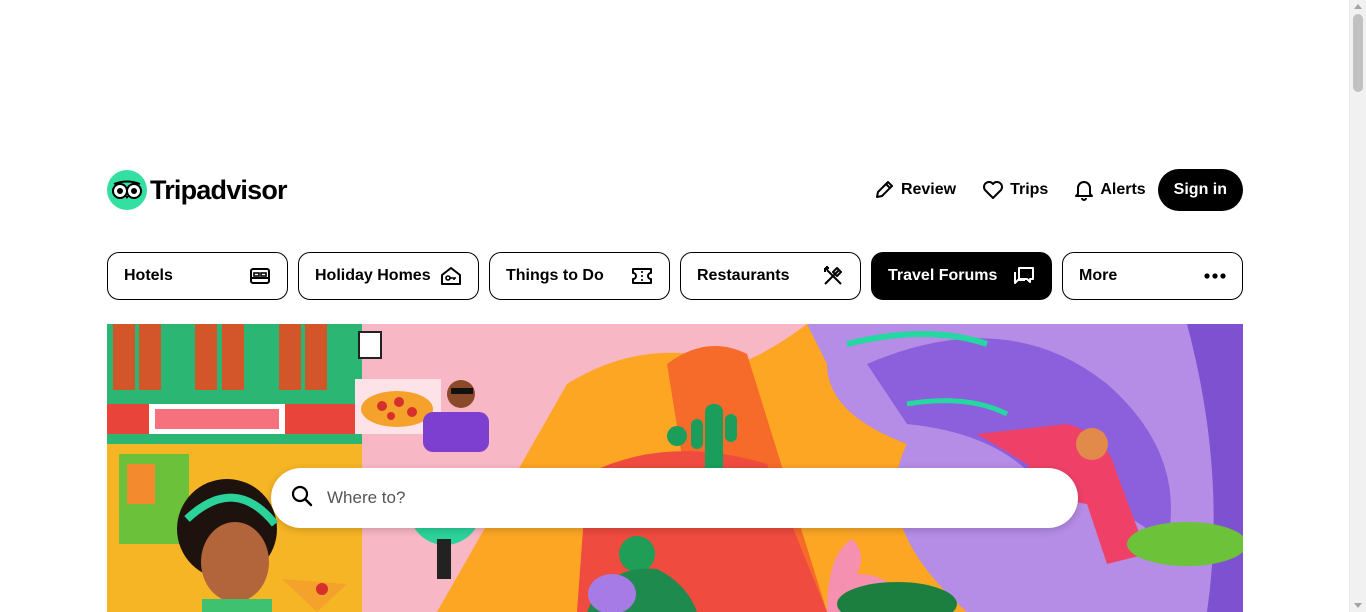 This screenshot has height=612, width=1366. What do you see at coordinates (1357, 306) in the screenshot?
I see `page-scrollbar` at bounding box center [1357, 306].